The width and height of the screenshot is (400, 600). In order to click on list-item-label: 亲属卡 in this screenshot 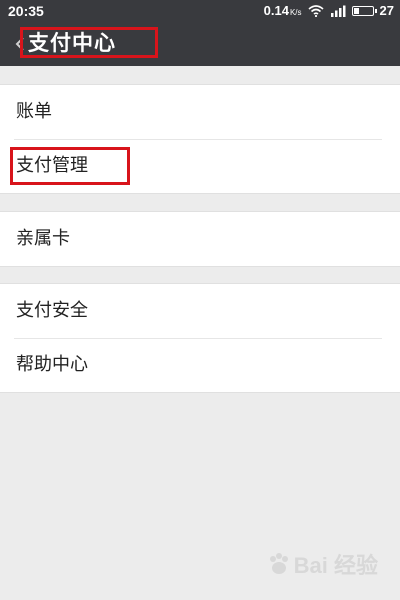, I will do `click(43, 238)`.